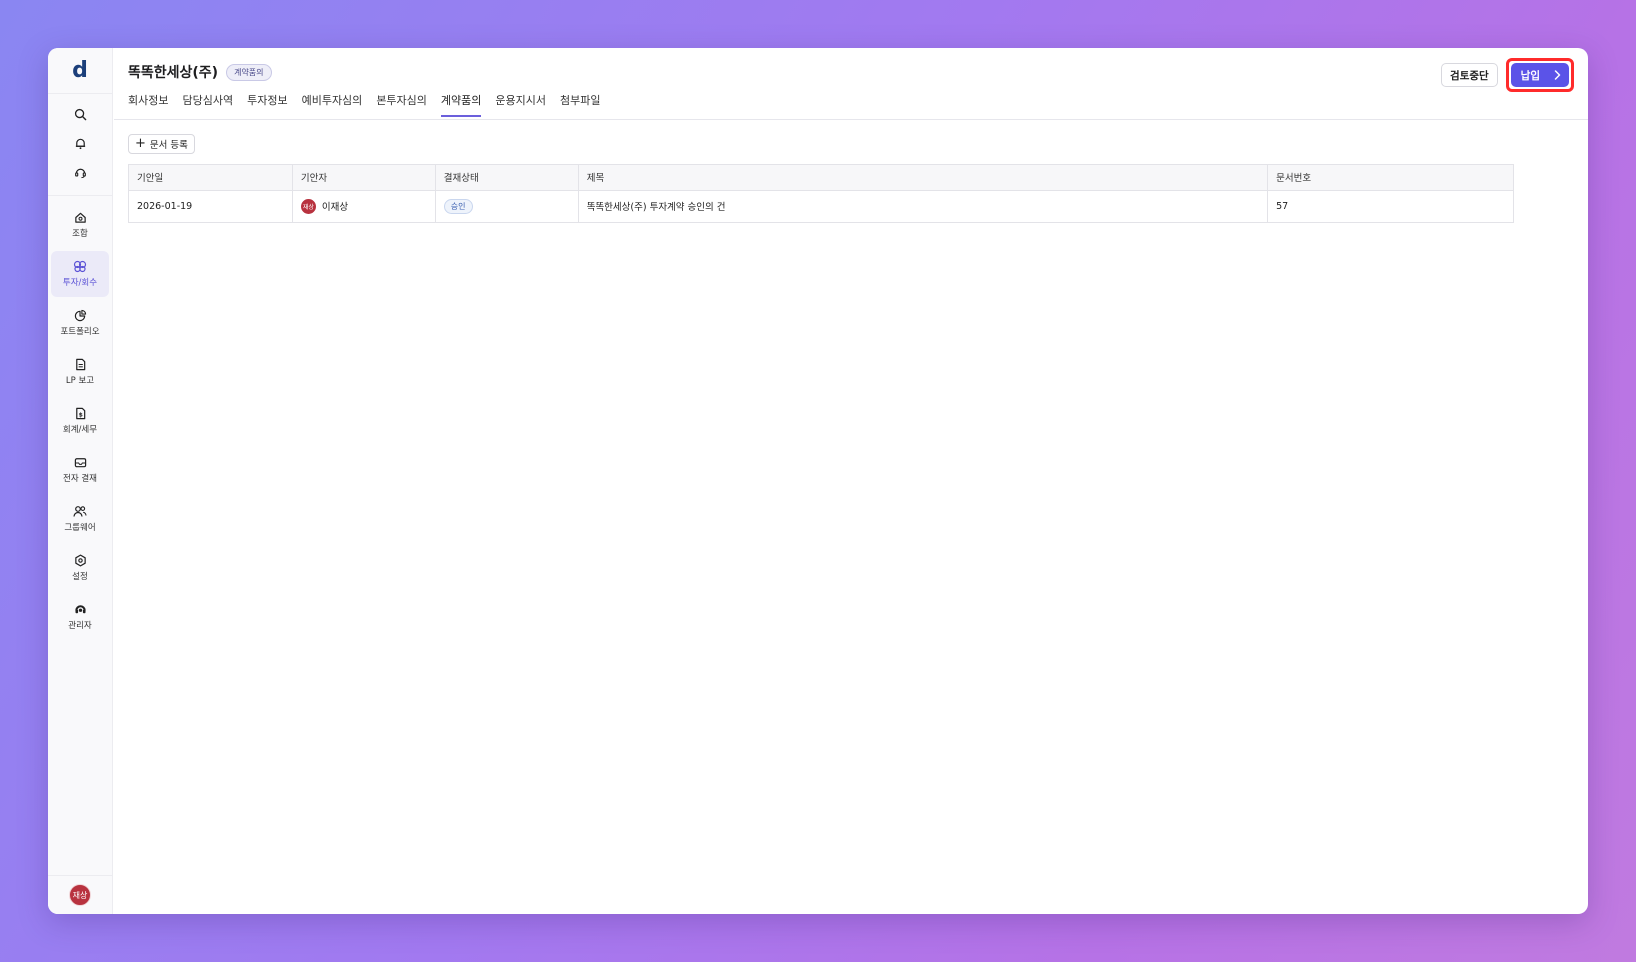 The image size is (1636, 962). I want to click on pie-chart-icon, so click(80, 315).